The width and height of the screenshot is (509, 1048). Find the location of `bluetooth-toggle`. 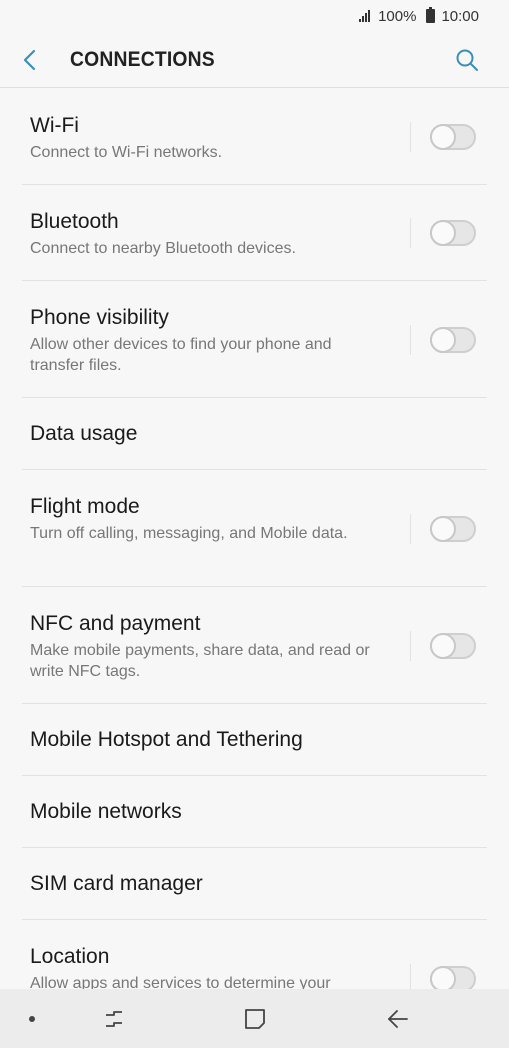

bluetooth-toggle is located at coordinates (453, 233).